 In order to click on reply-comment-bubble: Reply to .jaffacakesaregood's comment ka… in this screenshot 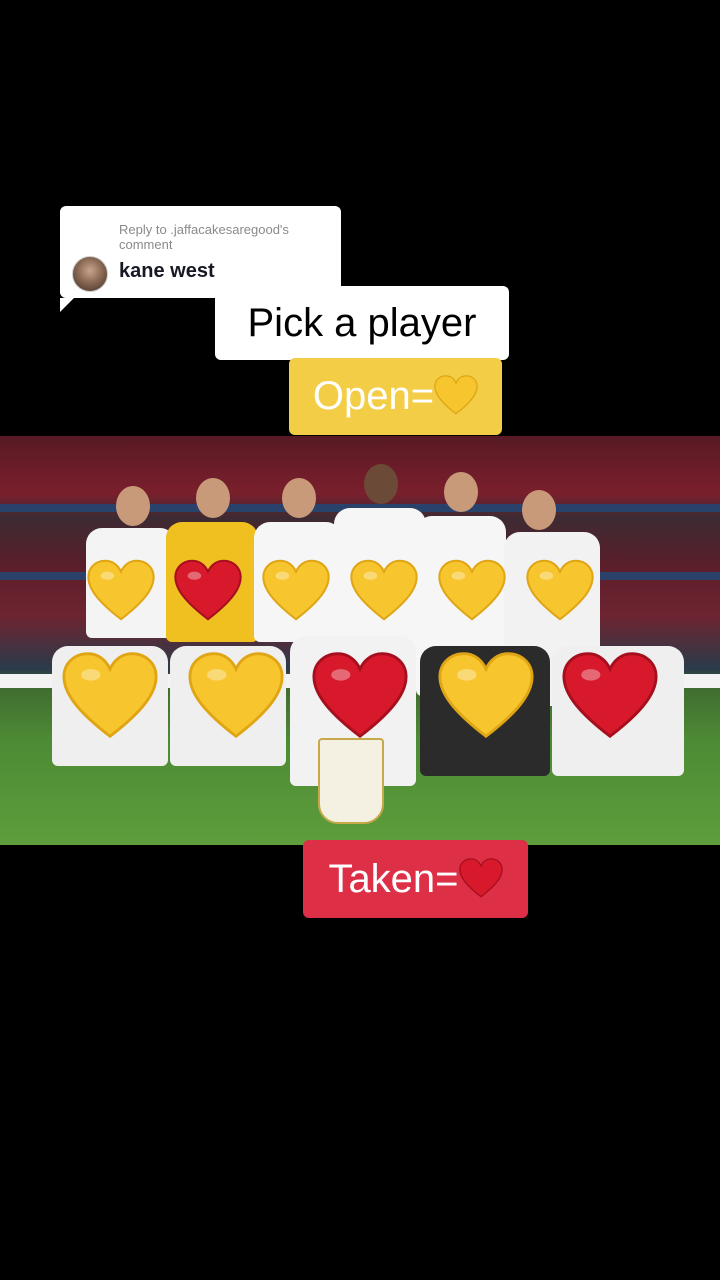, I will do `click(200, 259)`.